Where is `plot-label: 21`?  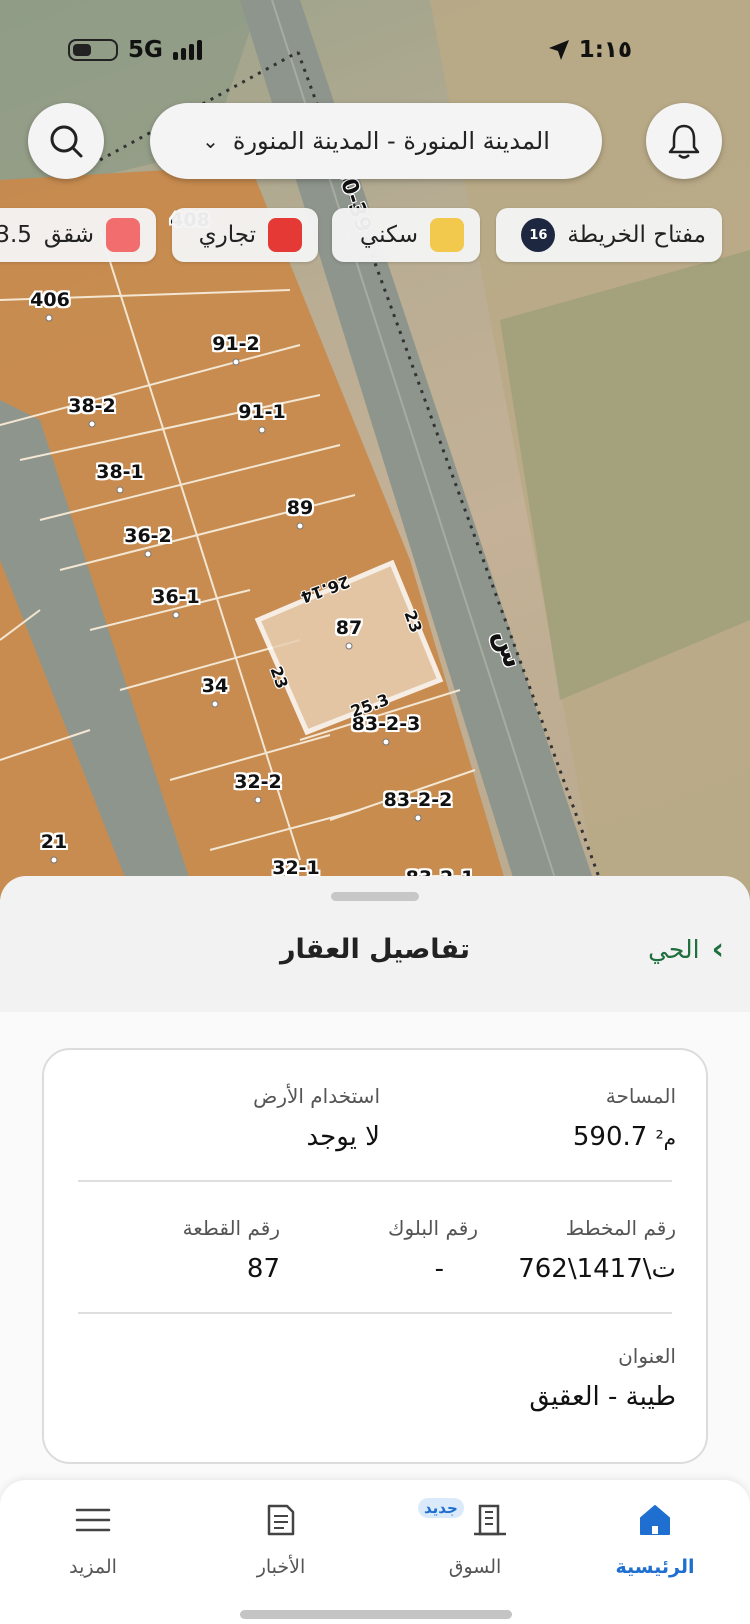
plot-label: 21 is located at coordinates (54, 842).